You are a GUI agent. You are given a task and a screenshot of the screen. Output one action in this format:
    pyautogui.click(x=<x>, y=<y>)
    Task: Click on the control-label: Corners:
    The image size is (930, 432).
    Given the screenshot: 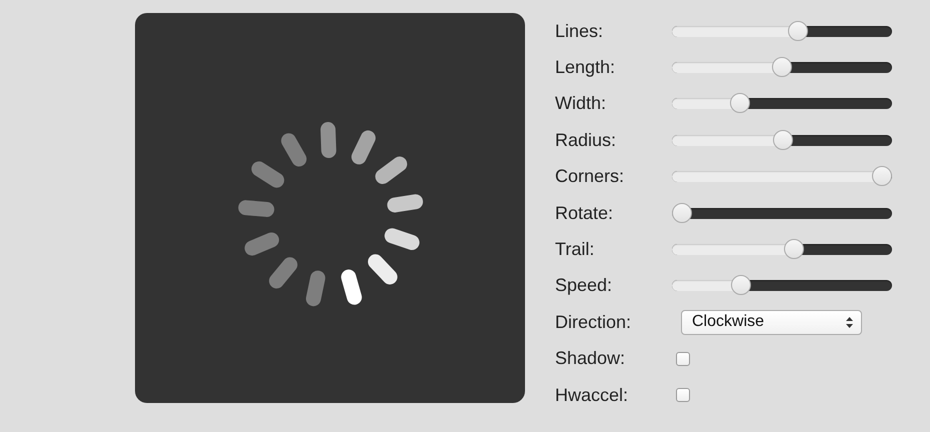 What is the action you would take?
    pyautogui.click(x=590, y=177)
    